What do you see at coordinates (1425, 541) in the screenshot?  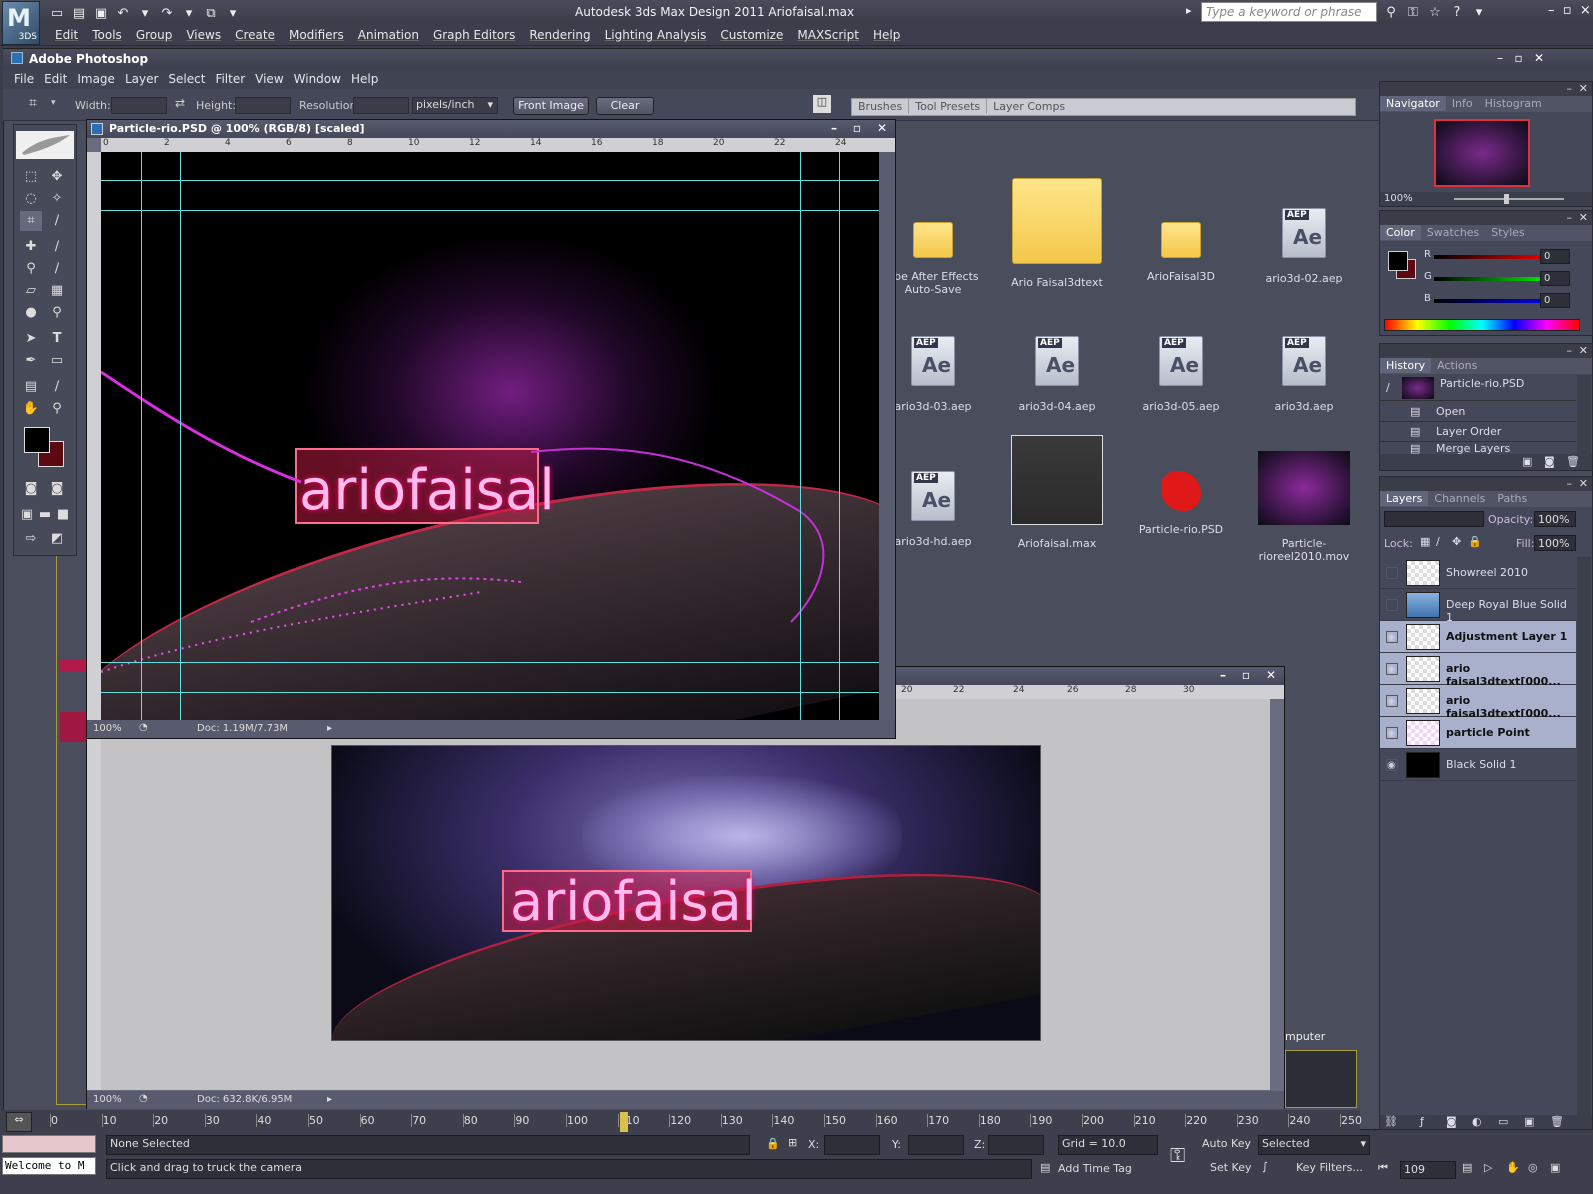 I see `lock-transparency-icon: ▦` at bounding box center [1425, 541].